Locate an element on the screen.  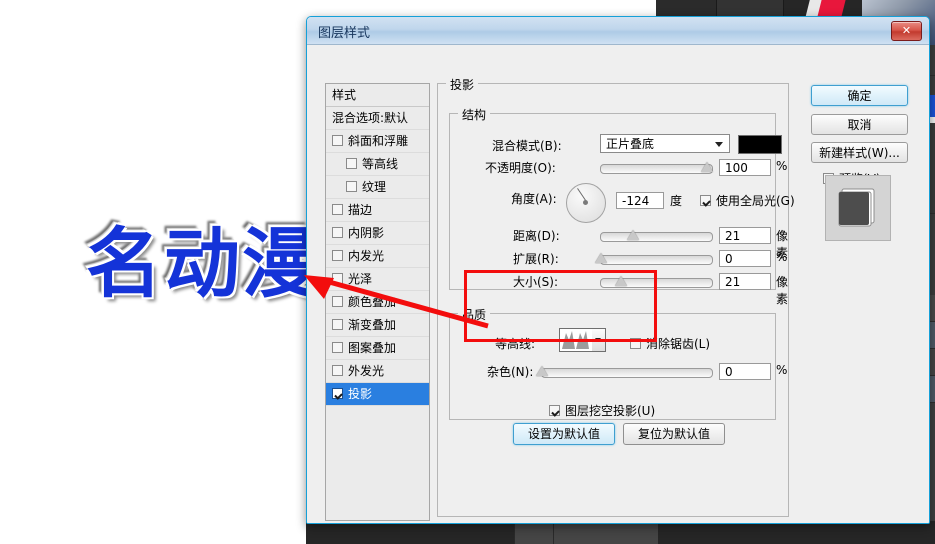
noise-slider is located at coordinates (627, 373).